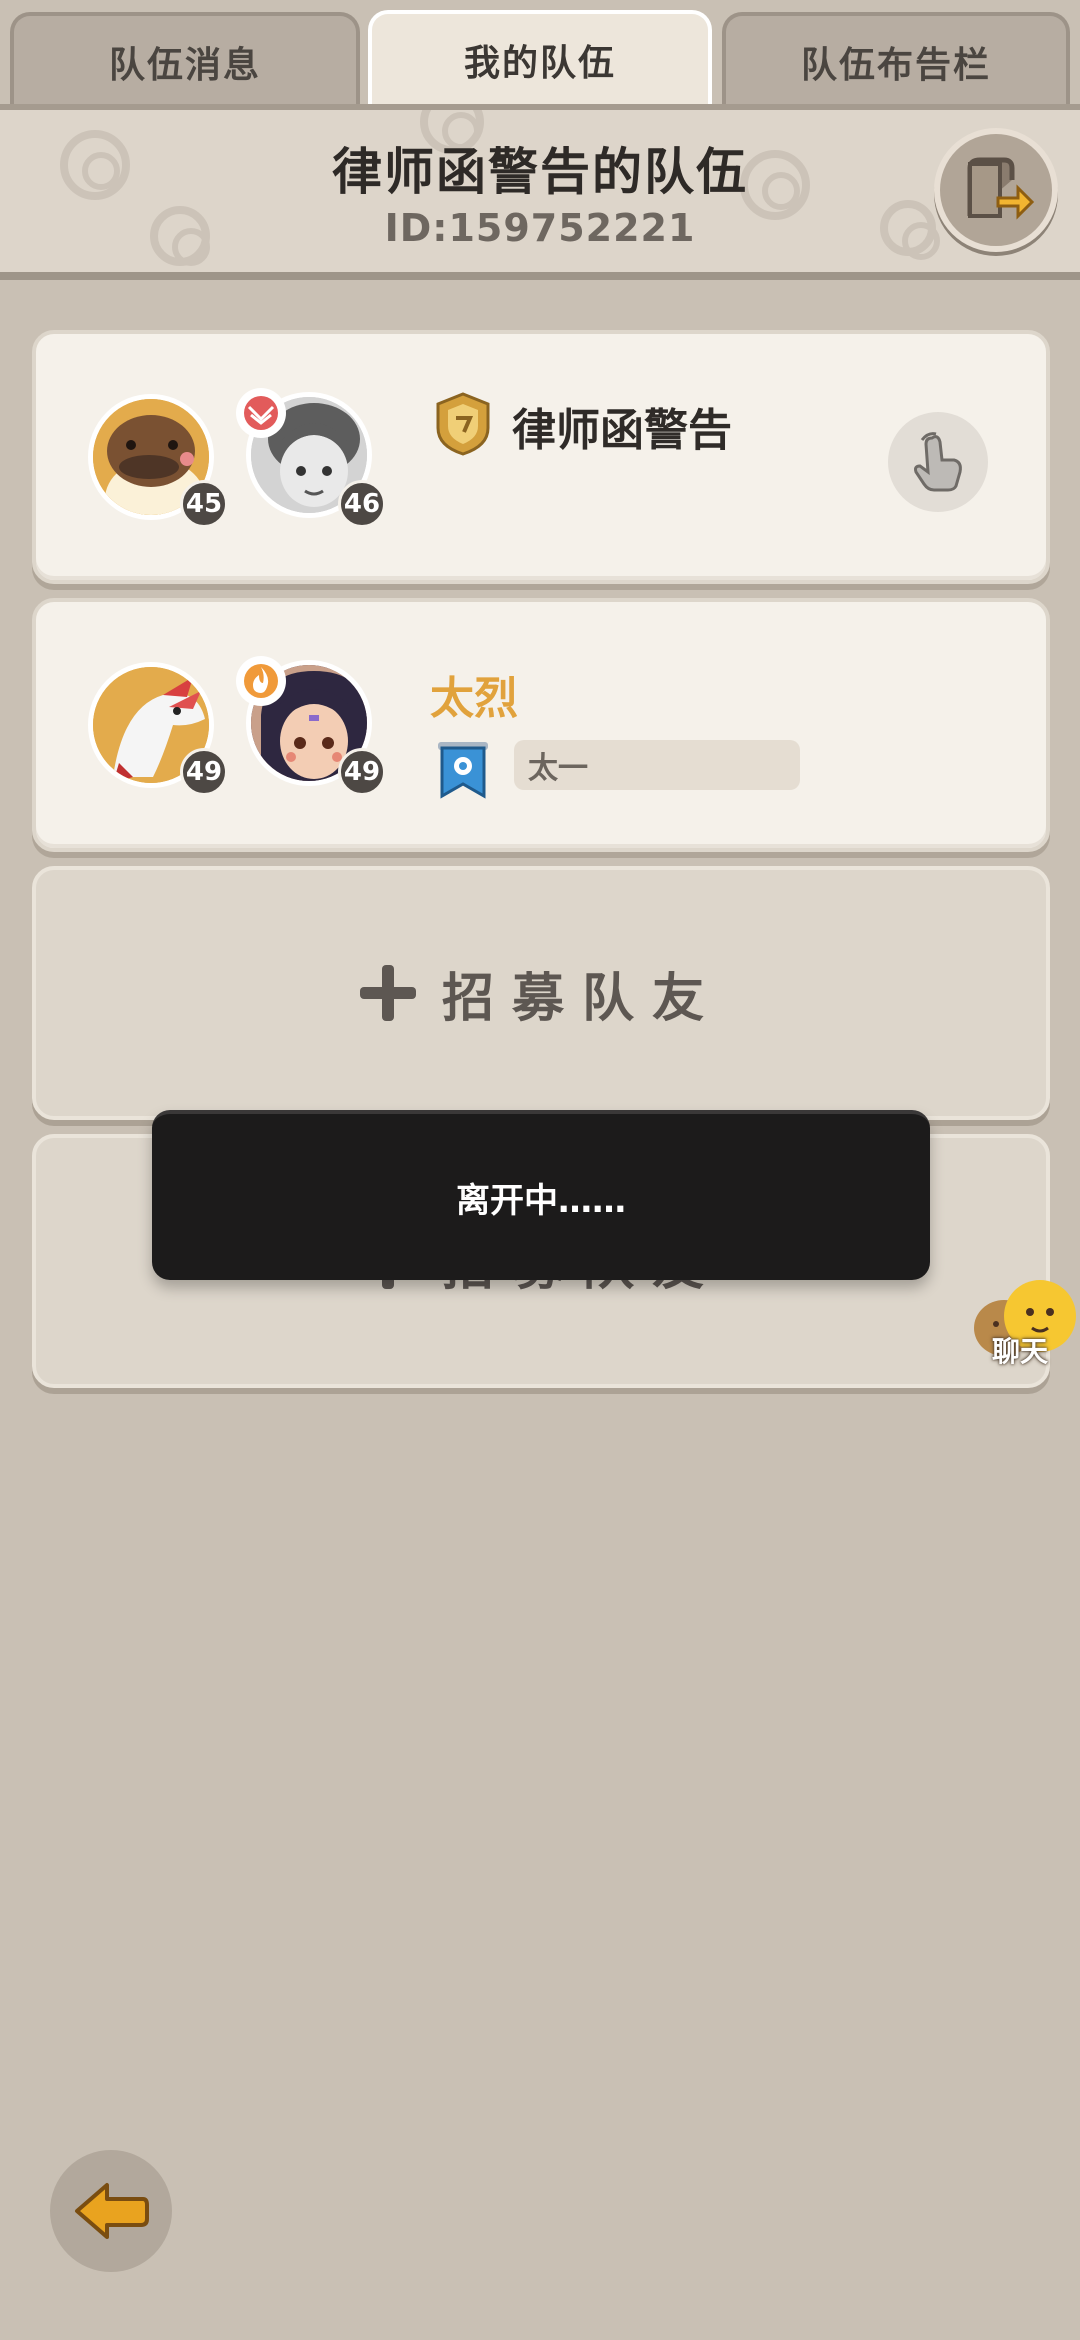 The height and width of the screenshot is (2340, 1080). I want to click on member-tag: 太一, so click(657, 765).